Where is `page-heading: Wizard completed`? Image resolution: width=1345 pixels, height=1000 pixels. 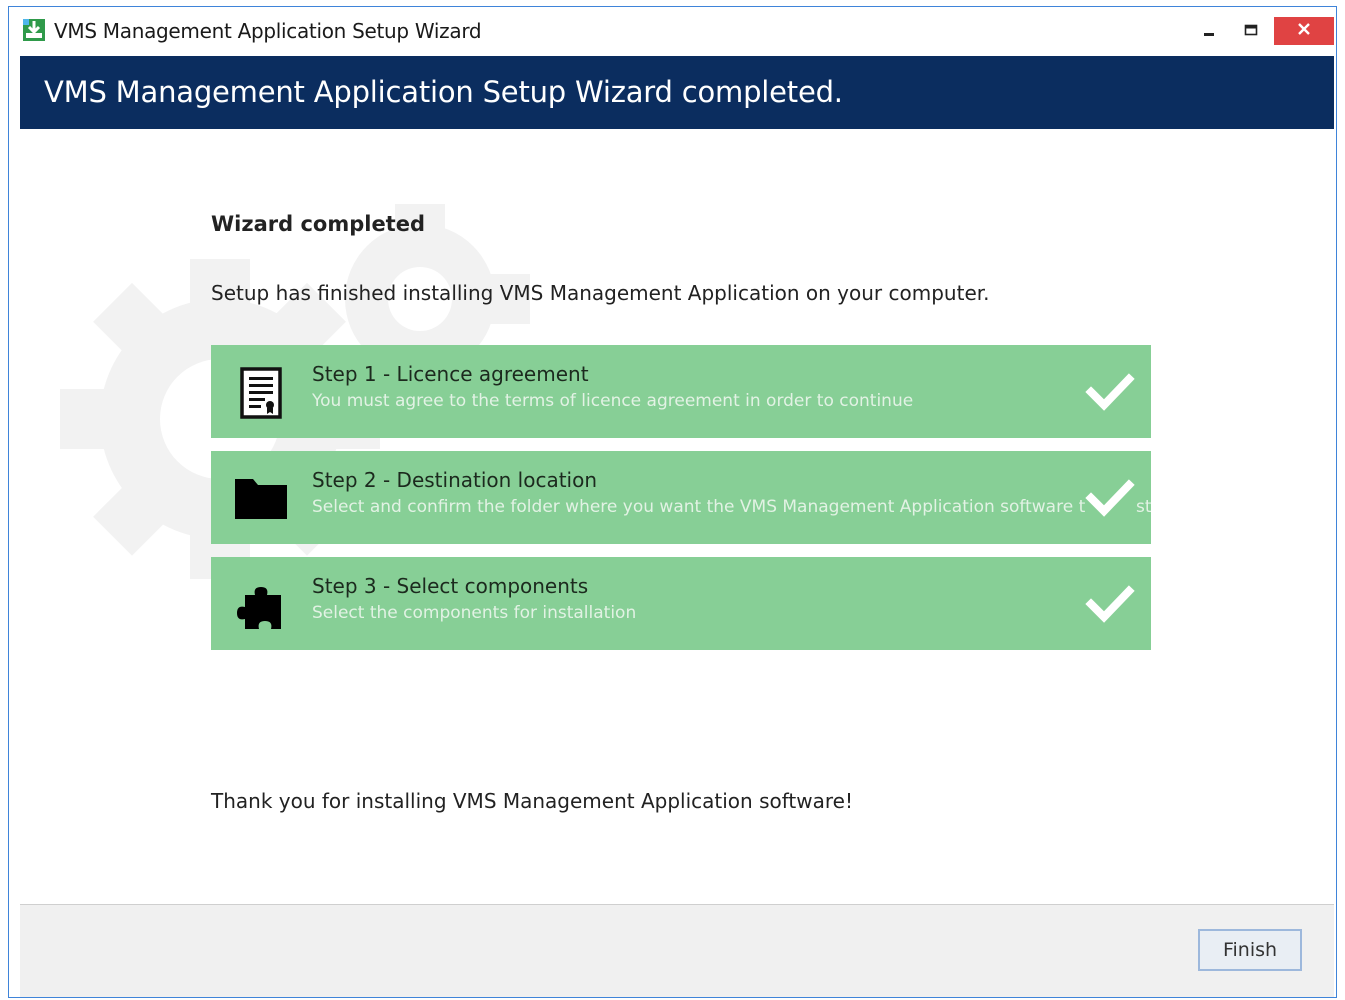 page-heading: Wizard completed is located at coordinates (318, 224).